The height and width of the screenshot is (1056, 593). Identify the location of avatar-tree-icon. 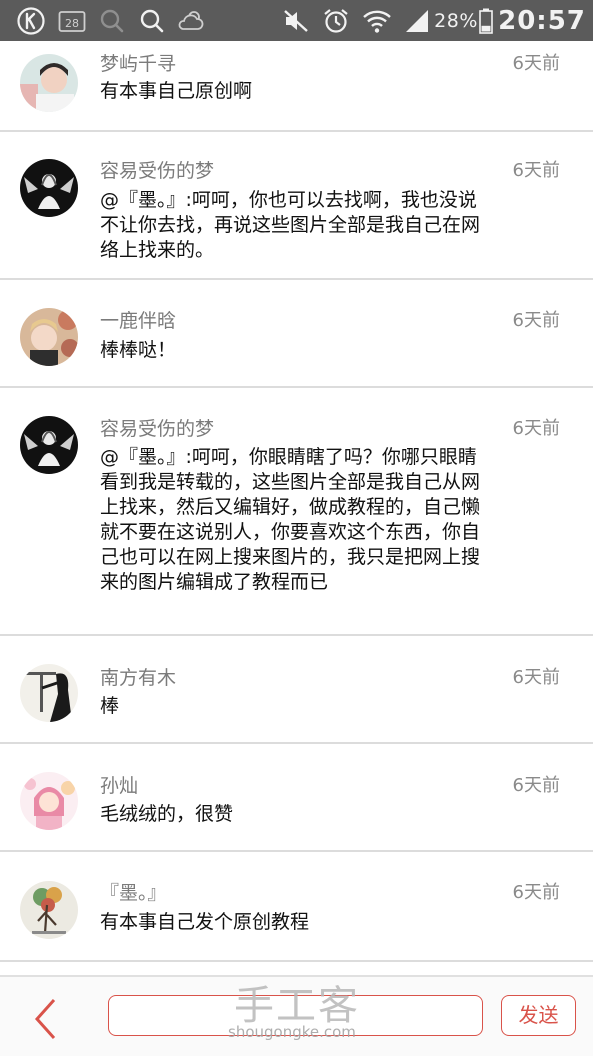
(49, 910).